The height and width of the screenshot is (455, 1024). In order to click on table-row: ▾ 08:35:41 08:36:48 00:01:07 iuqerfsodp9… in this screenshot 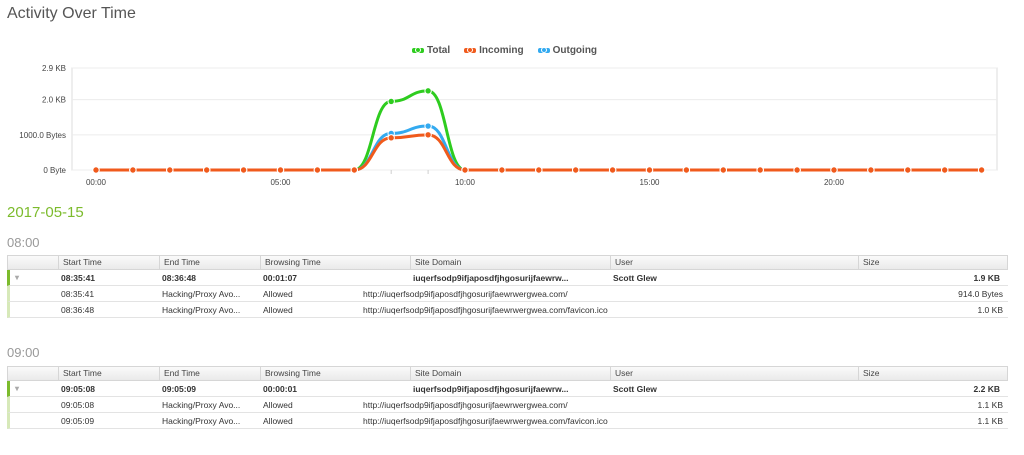, I will do `click(507, 278)`.